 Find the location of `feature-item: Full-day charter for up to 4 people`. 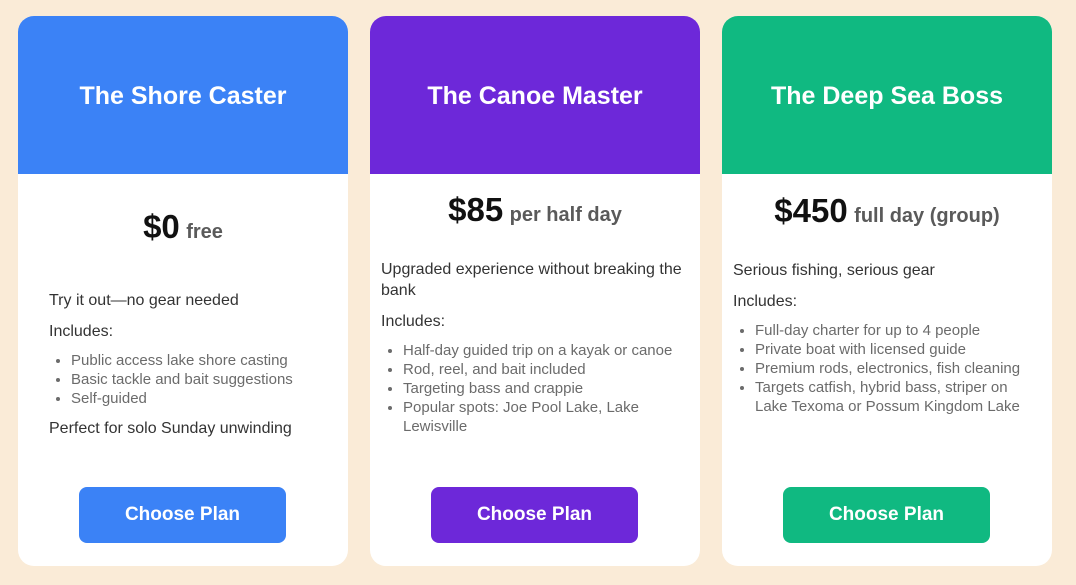

feature-item: Full-day charter for up to 4 people is located at coordinates (896, 330).